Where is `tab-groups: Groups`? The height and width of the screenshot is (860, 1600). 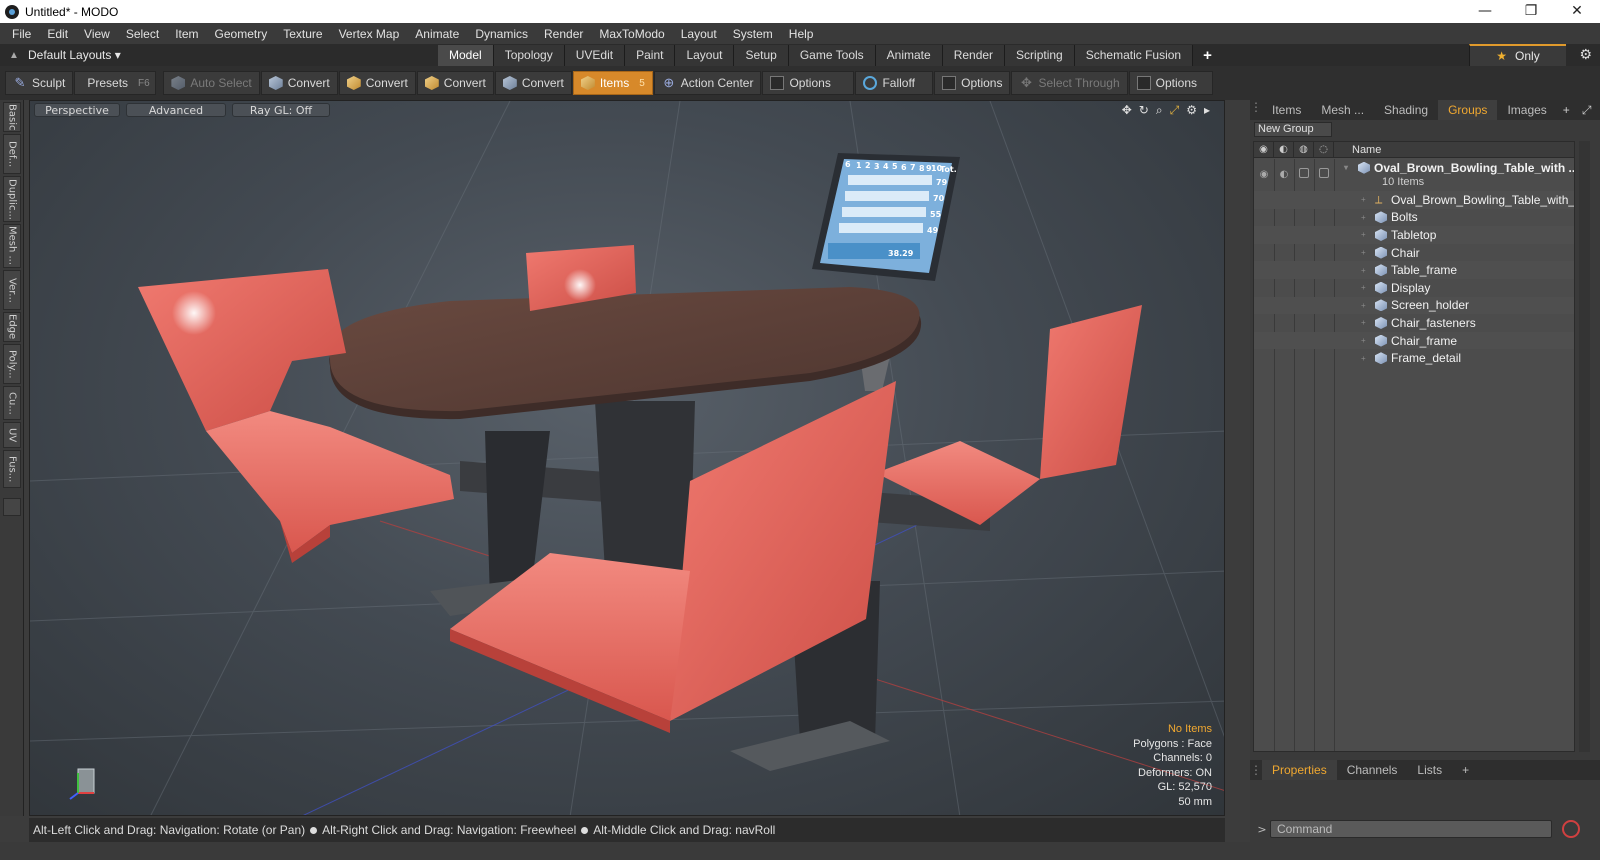 tab-groups: Groups is located at coordinates (1468, 110).